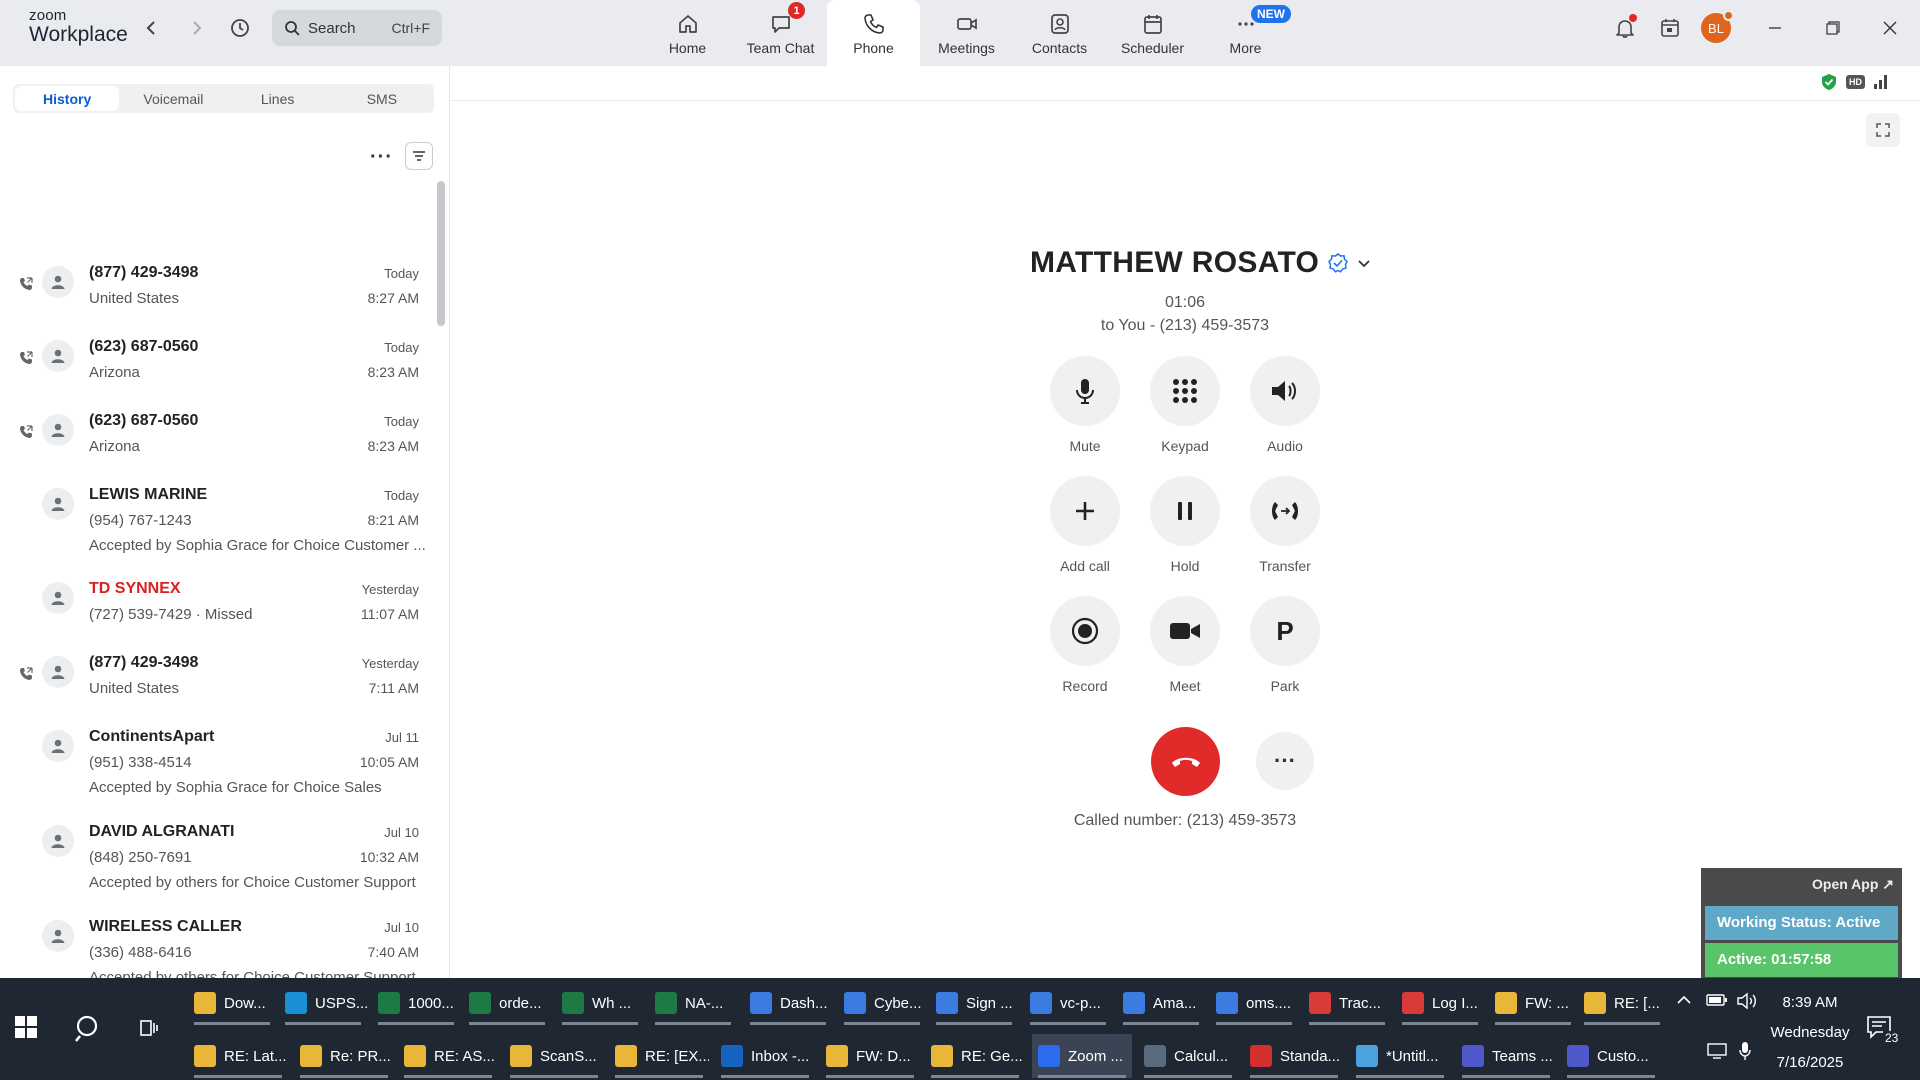 This screenshot has width=1920, height=1080. What do you see at coordinates (1245, 33) in the screenshot?
I see `nav-more: More NEW` at bounding box center [1245, 33].